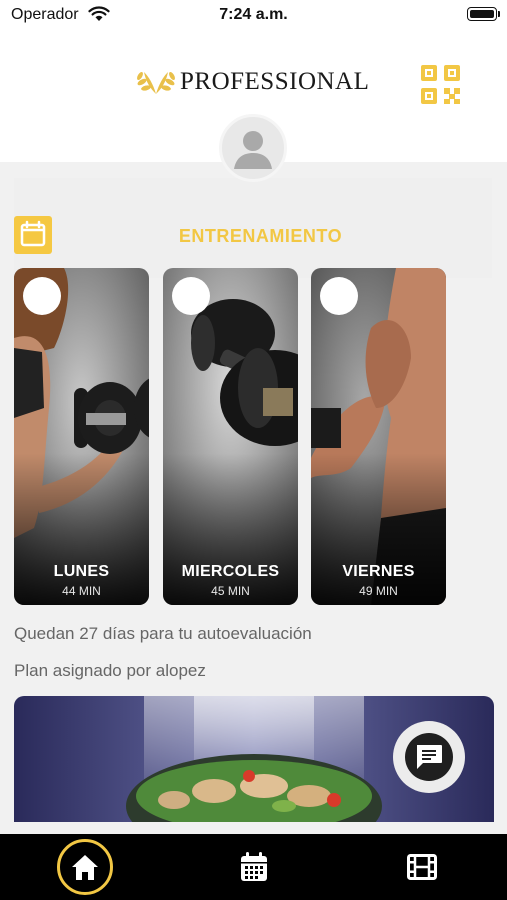 The width and height of the screenshot is (507, 900). I want to click on status-bar: Operador 7:24 a.m., so click(253, 17).